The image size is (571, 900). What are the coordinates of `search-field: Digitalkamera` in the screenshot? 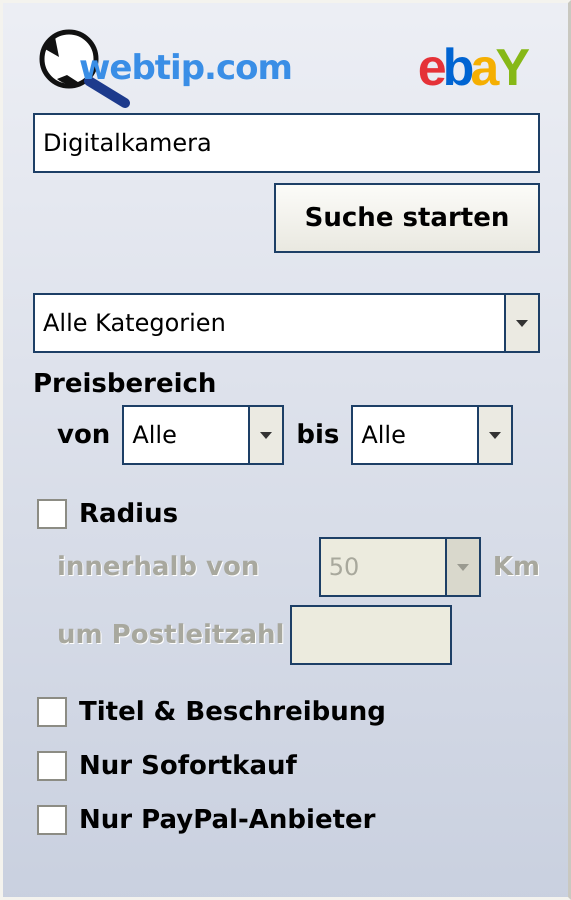 It's located at (286, 143).